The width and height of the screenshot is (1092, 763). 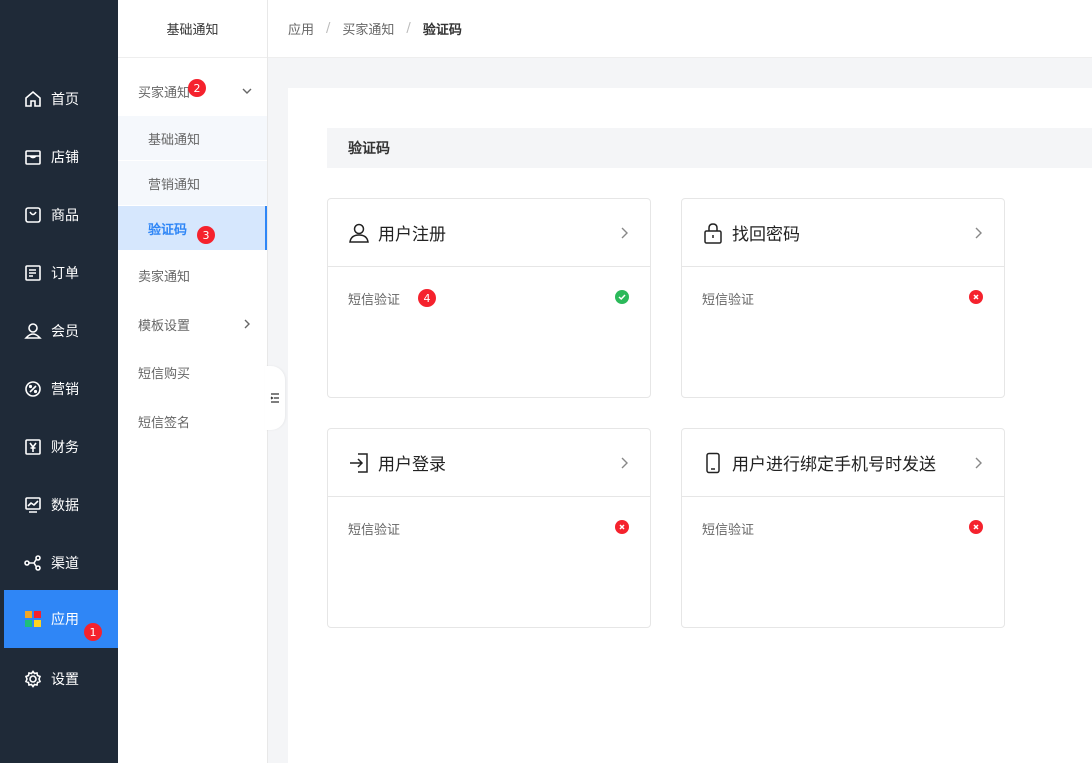 I want to click on breadcrumb-item-current: 验证码, so click(x=442, y=30).